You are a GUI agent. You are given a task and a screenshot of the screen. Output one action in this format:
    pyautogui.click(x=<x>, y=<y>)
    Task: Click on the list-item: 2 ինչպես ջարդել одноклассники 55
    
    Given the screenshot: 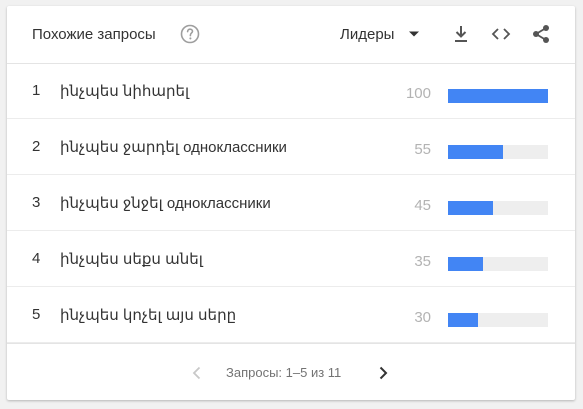 What is the action you would take?
    pyautogui.click(x=291, y=147)
    